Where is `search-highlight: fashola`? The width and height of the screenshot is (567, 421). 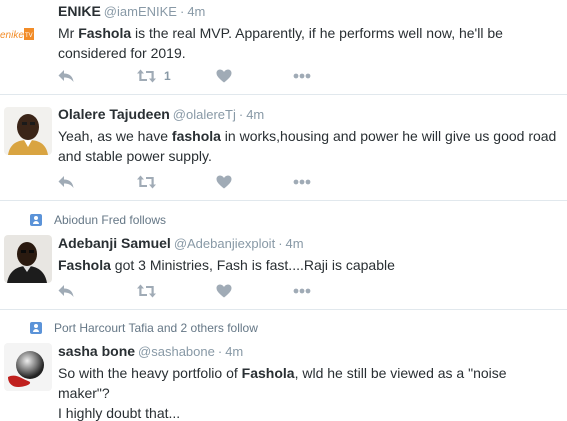
search-highlight: fashola is located at coordinates (196, 136).